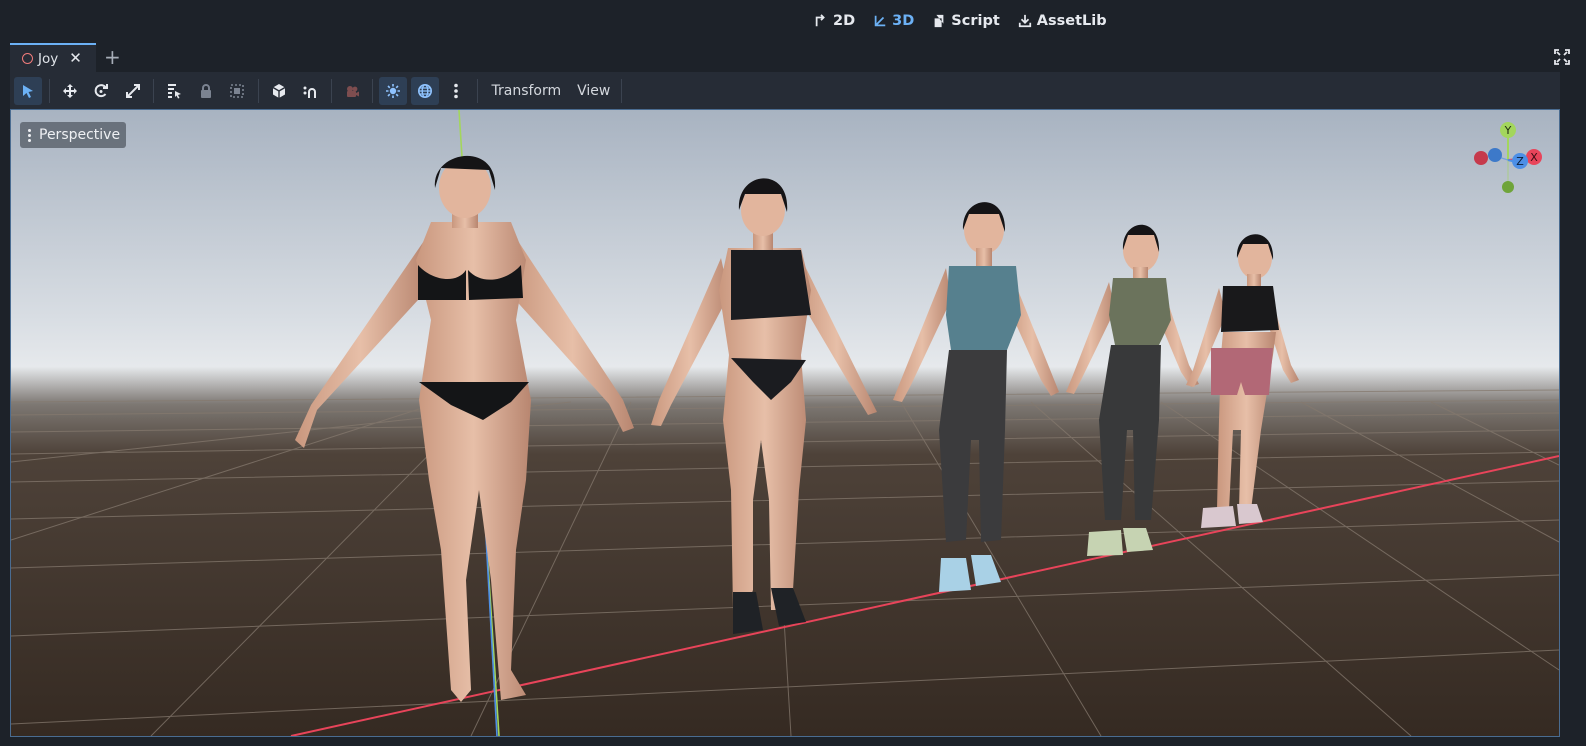  I want to click on 3d-icon, so click(880, 21).